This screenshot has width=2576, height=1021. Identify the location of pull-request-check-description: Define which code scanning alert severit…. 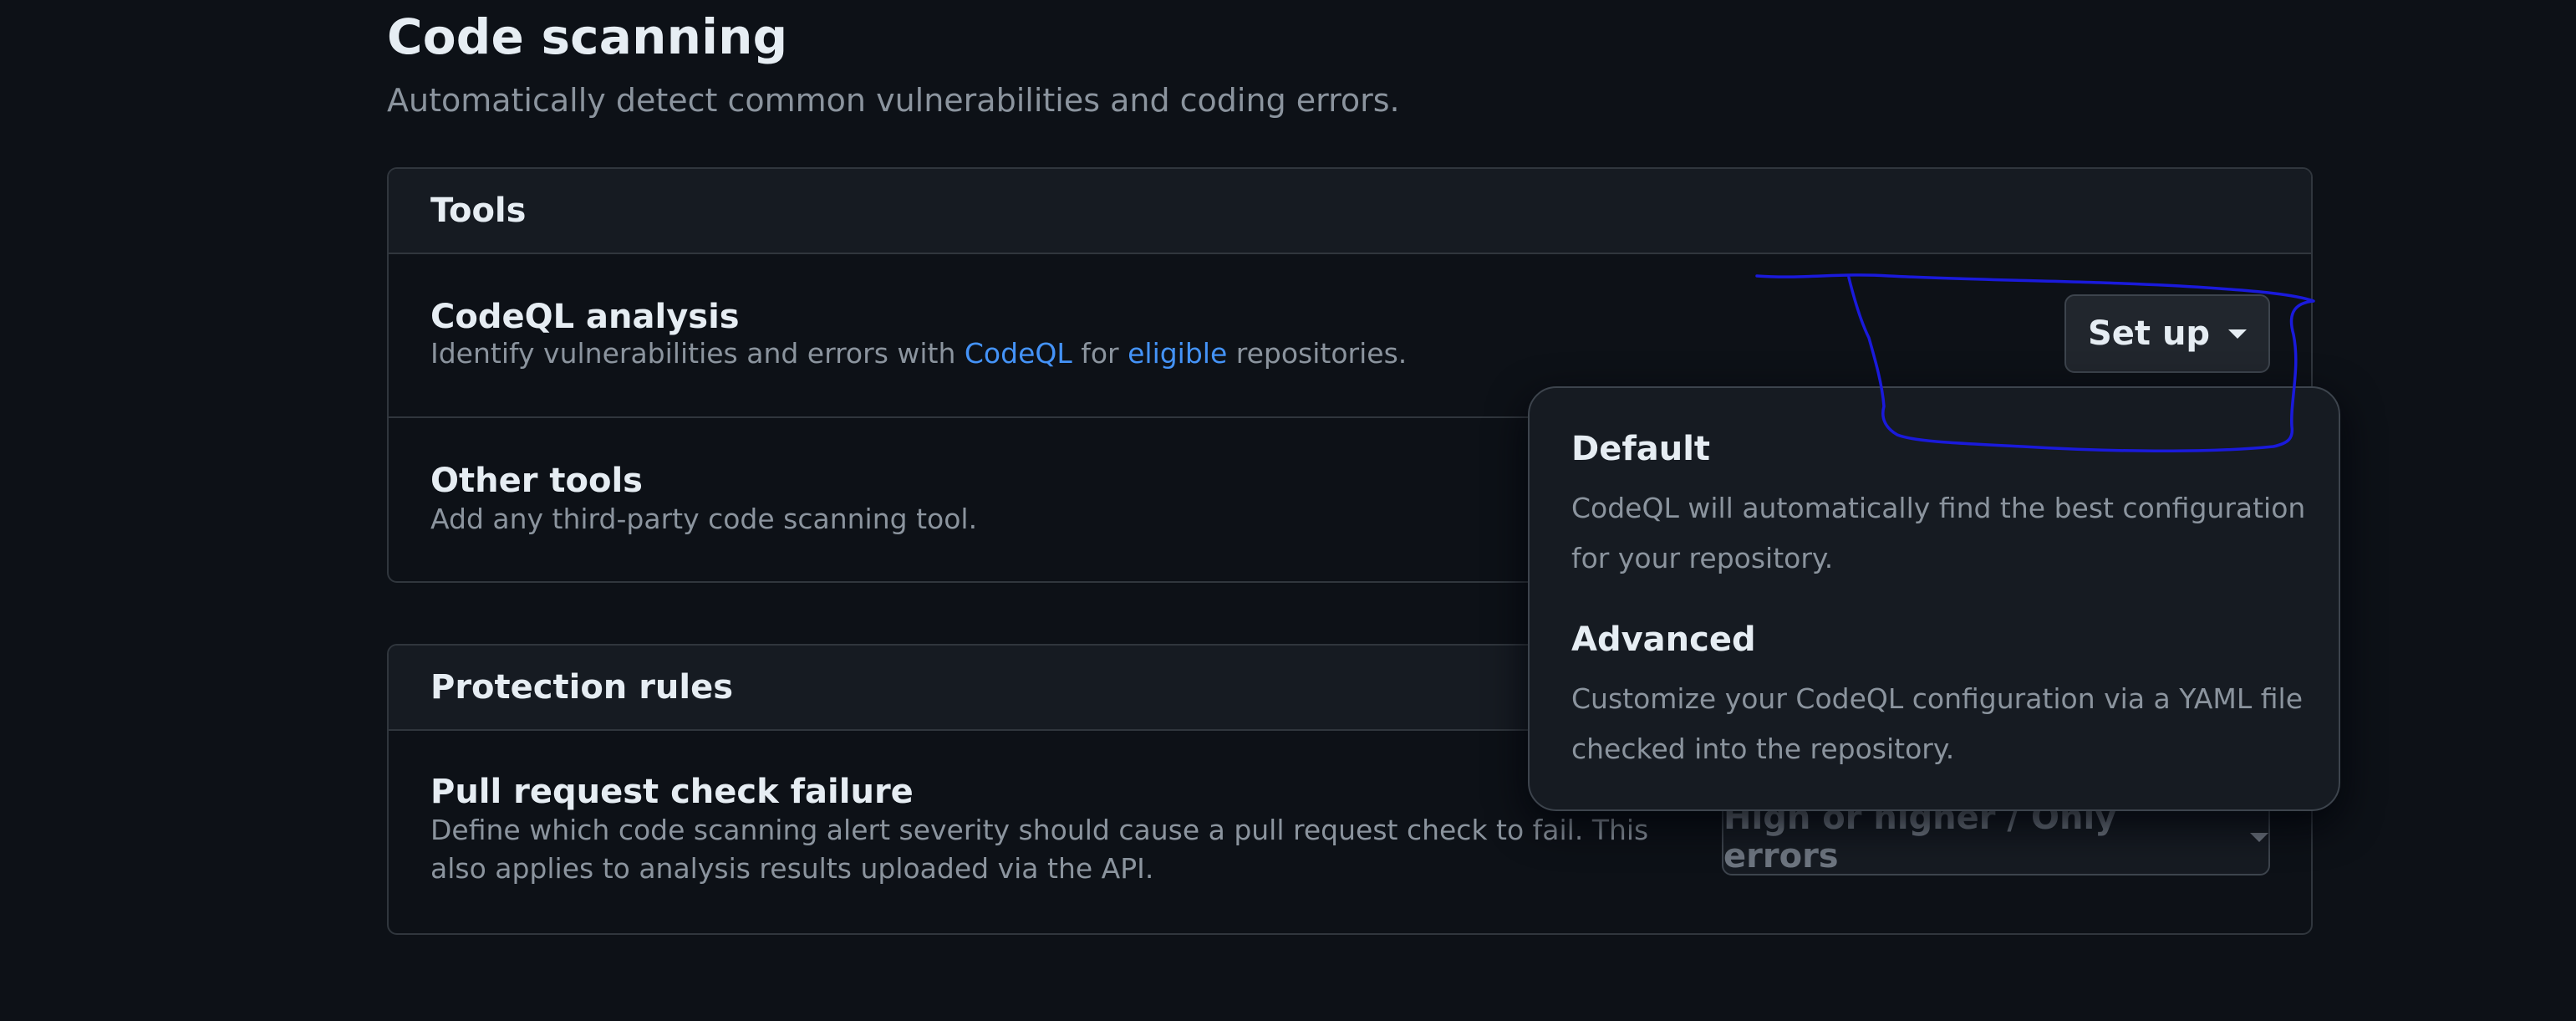
(1039, 849).